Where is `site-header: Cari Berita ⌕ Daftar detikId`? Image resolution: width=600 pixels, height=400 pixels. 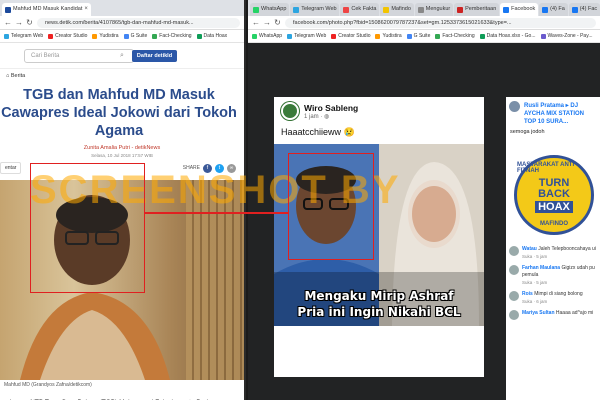 site-header: Cari Berita ⌕ Daftar detikId is located at coordinates (122, 56).